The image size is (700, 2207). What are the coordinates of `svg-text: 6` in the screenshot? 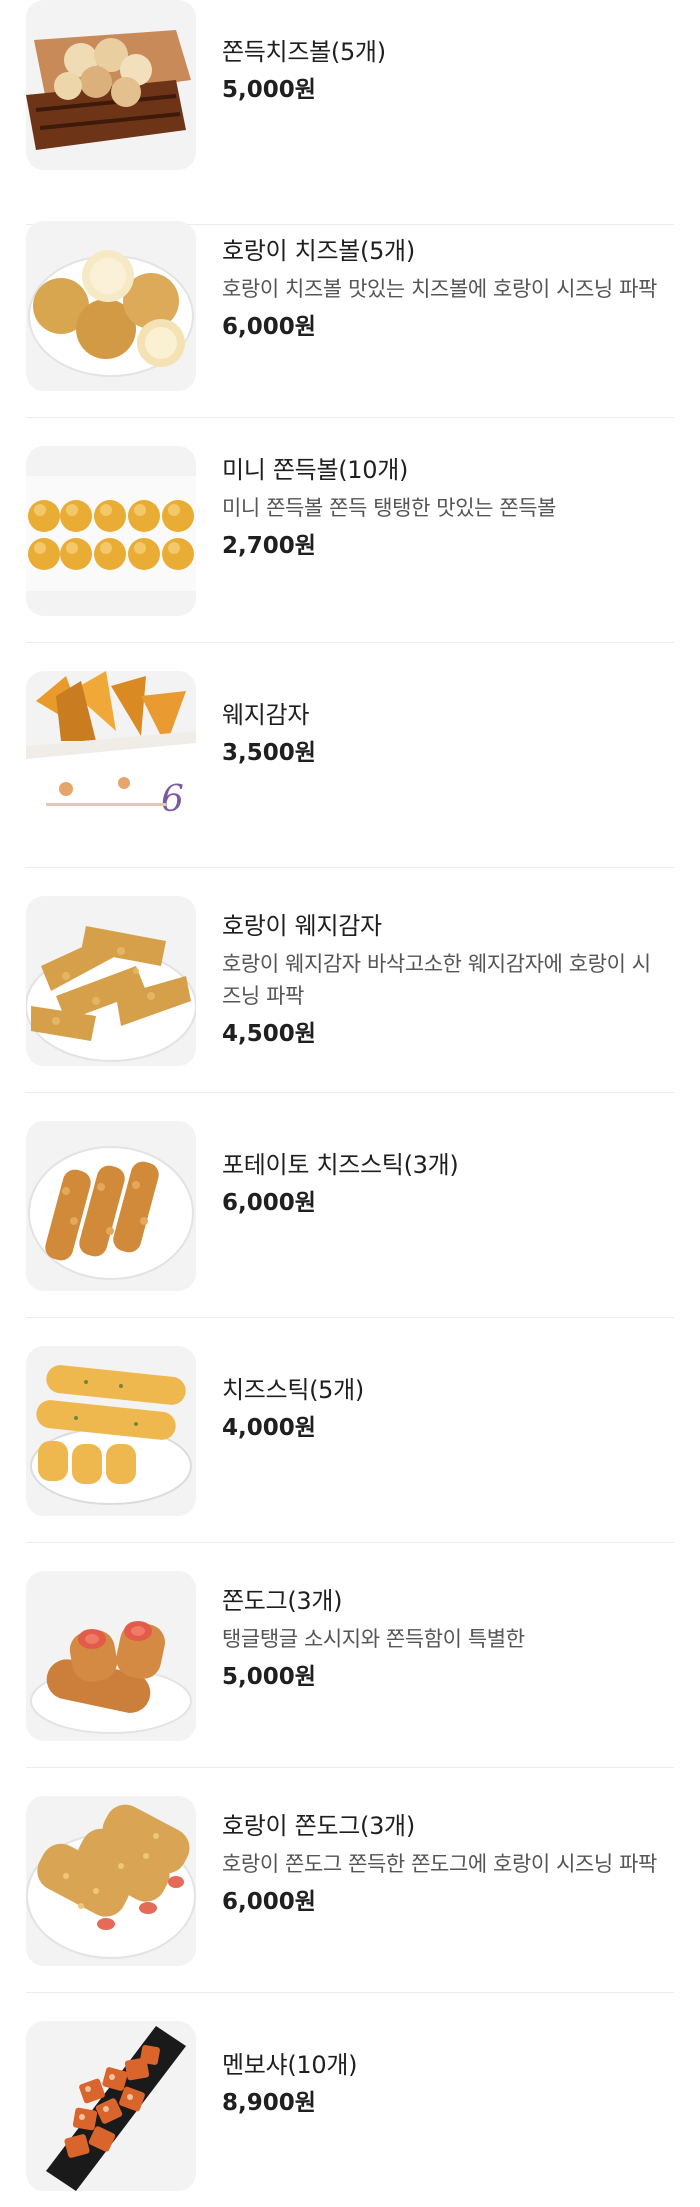 It's located at (172, 799).